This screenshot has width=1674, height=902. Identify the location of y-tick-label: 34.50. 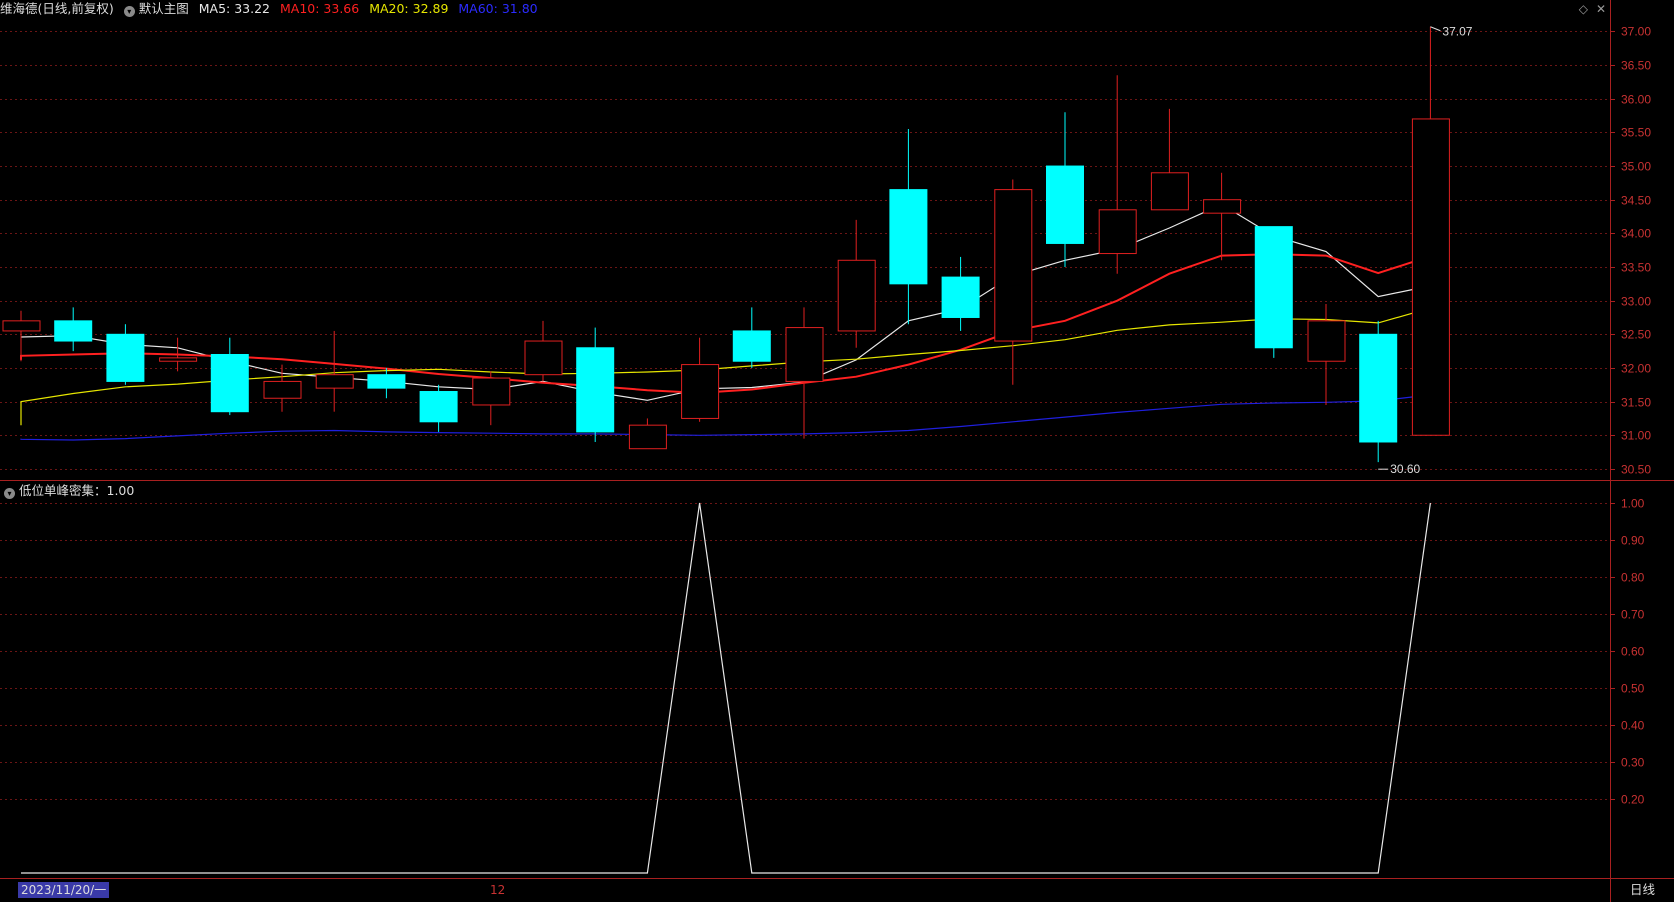
(1636, 201).